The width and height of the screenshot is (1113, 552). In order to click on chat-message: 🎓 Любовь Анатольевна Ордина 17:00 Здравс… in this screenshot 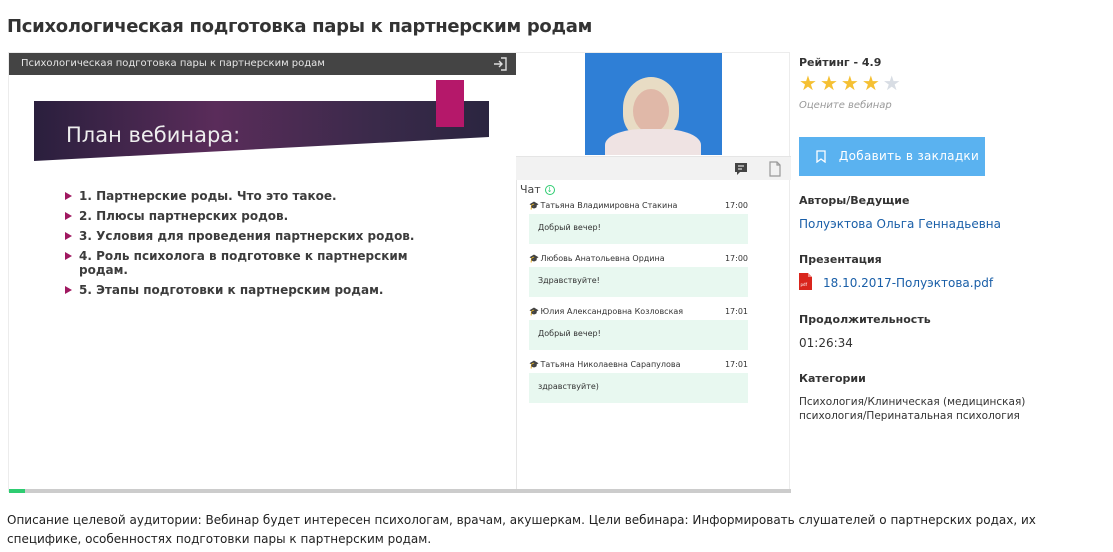, I will do `click(638, 275)`.